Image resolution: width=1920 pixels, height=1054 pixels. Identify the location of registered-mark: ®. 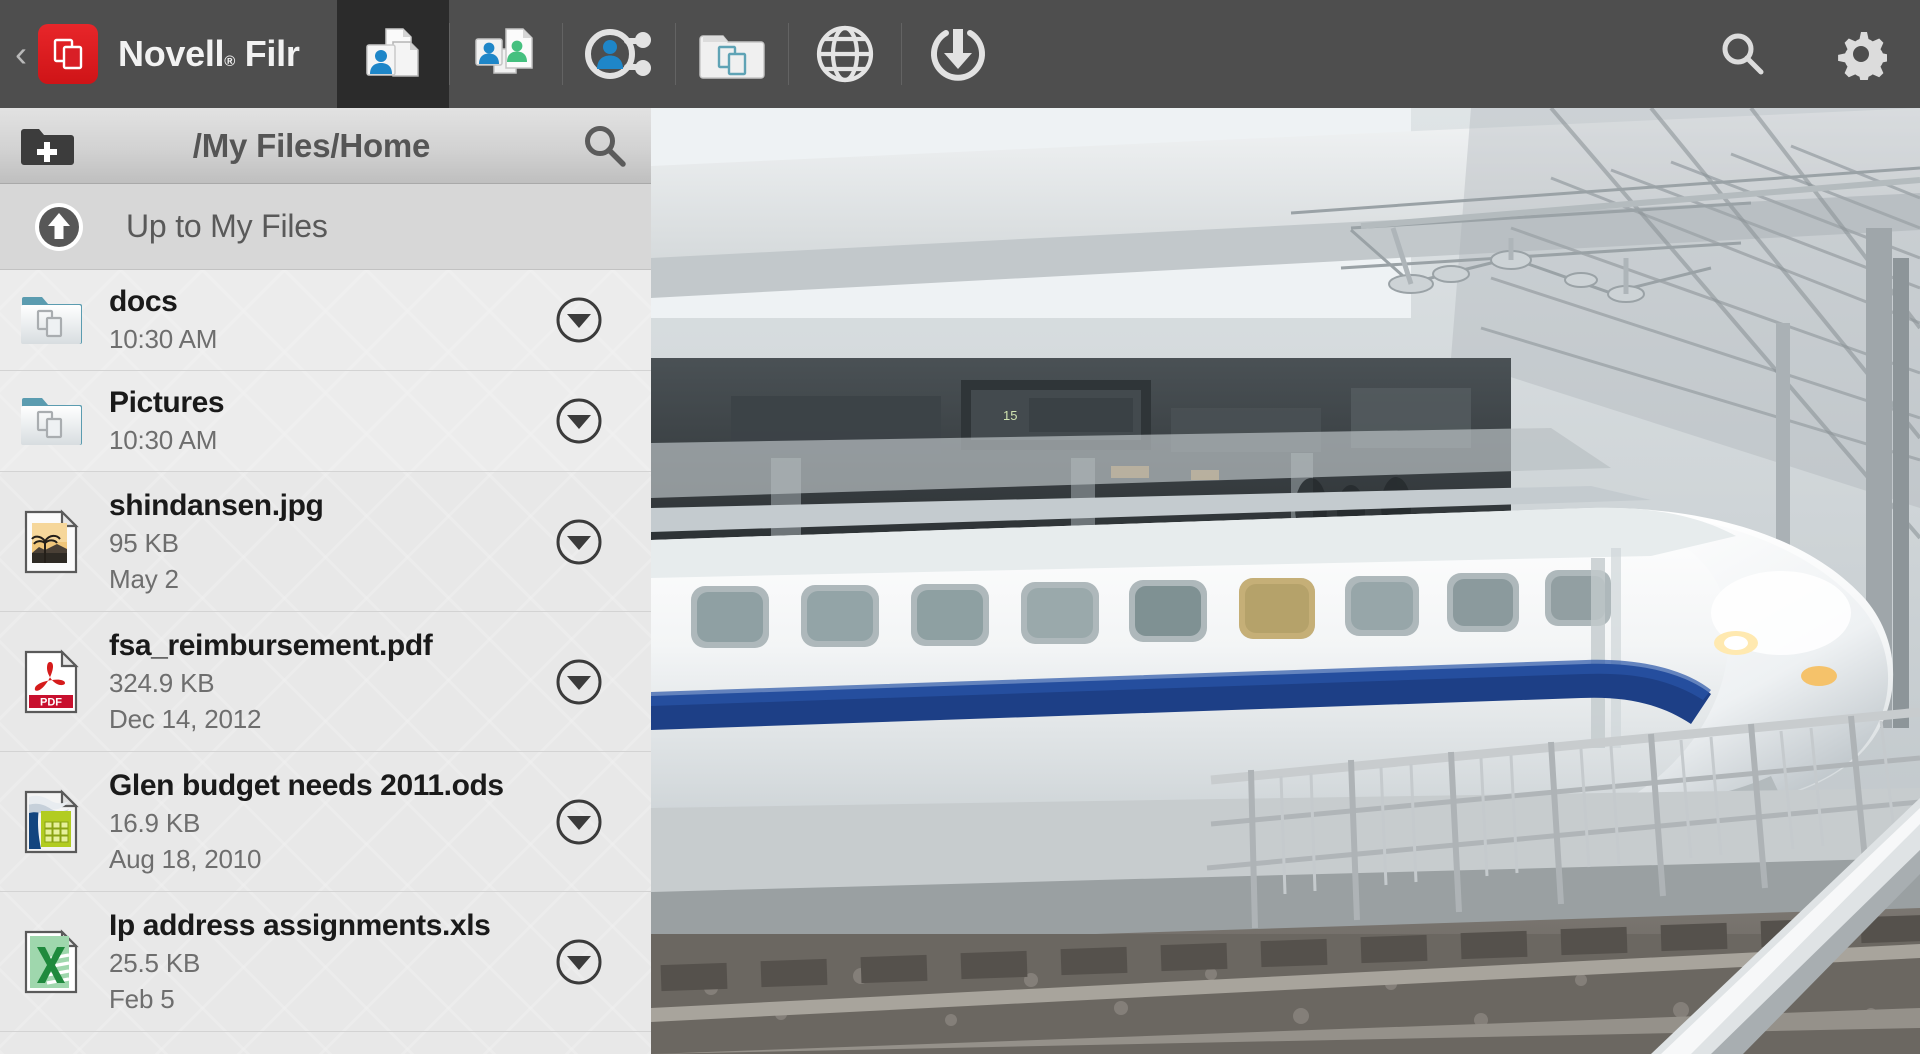
(230, 61).